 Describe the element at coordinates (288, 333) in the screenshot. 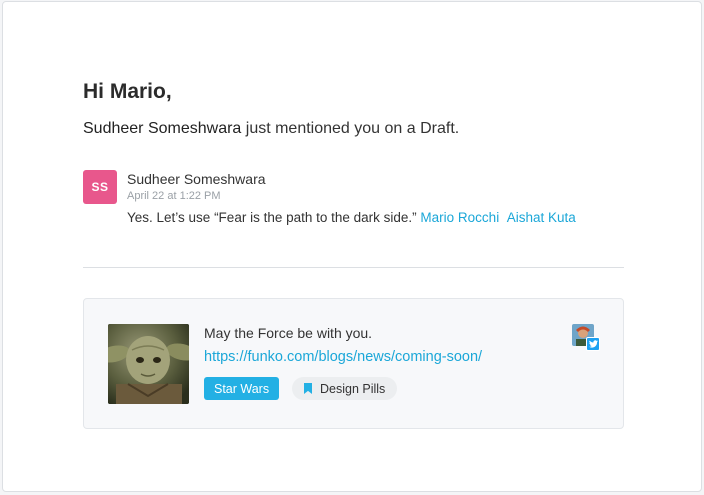

I see `post-text: May the Force be with you.` at that location.